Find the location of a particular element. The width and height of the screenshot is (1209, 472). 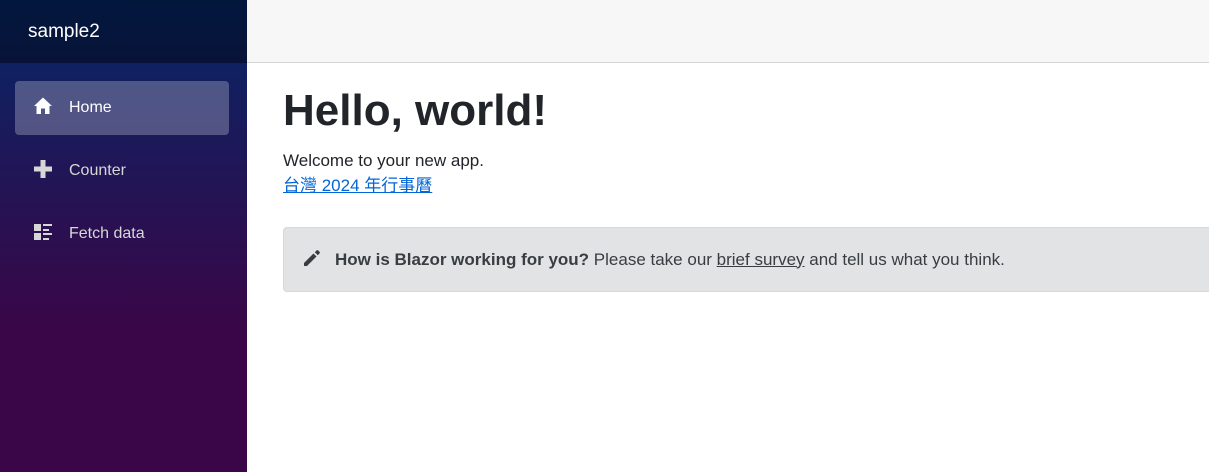

plus-icon is located at coordinates (43, 169).